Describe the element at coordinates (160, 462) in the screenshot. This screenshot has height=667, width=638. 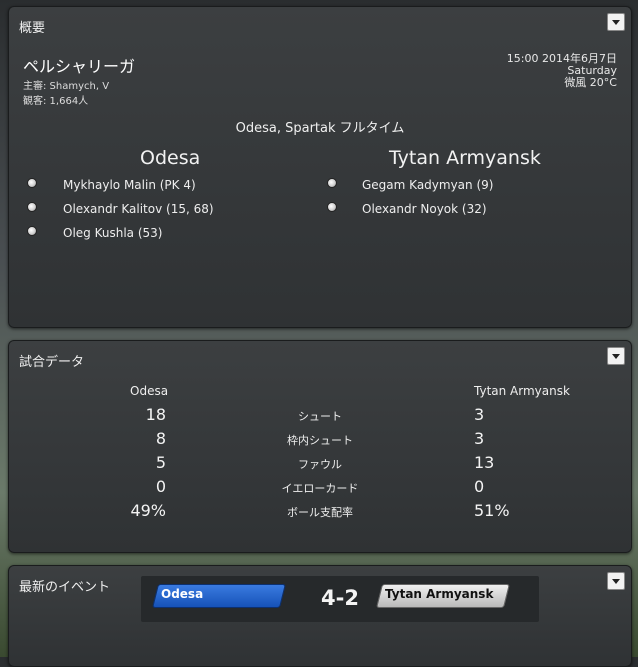
I see `stat-home-value: 5` at that location.